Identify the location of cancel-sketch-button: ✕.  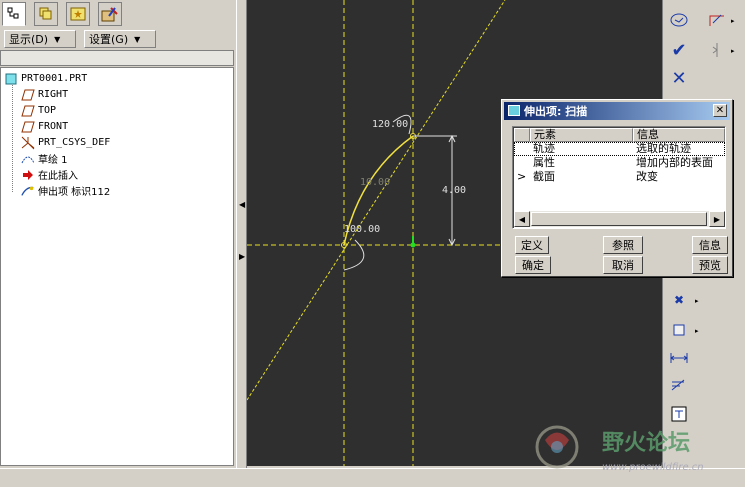
(679, 78).